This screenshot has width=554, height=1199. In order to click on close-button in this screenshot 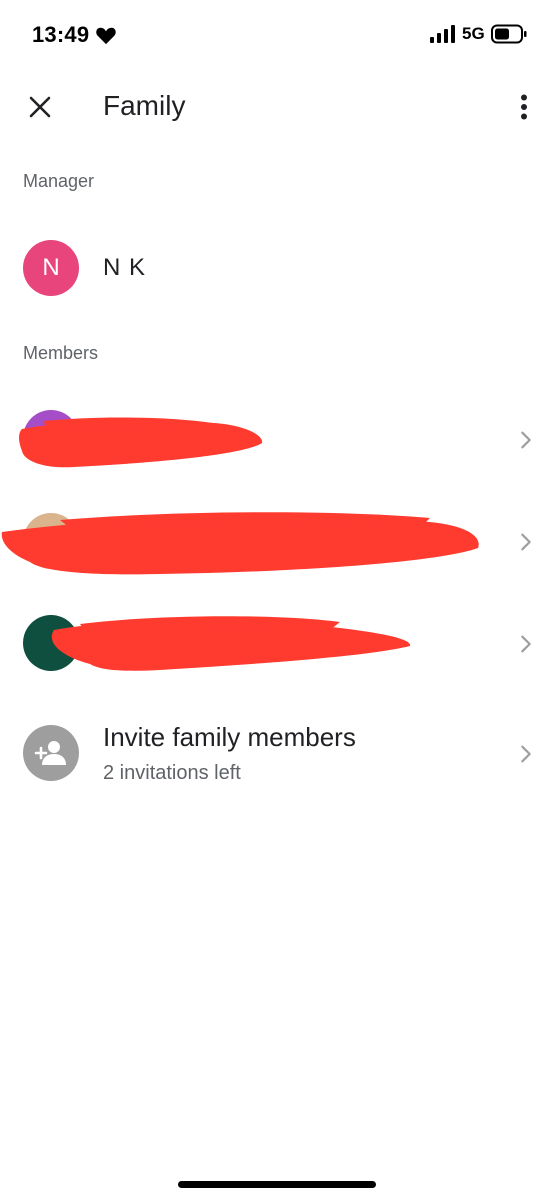, I will do `click(40, 107)`.